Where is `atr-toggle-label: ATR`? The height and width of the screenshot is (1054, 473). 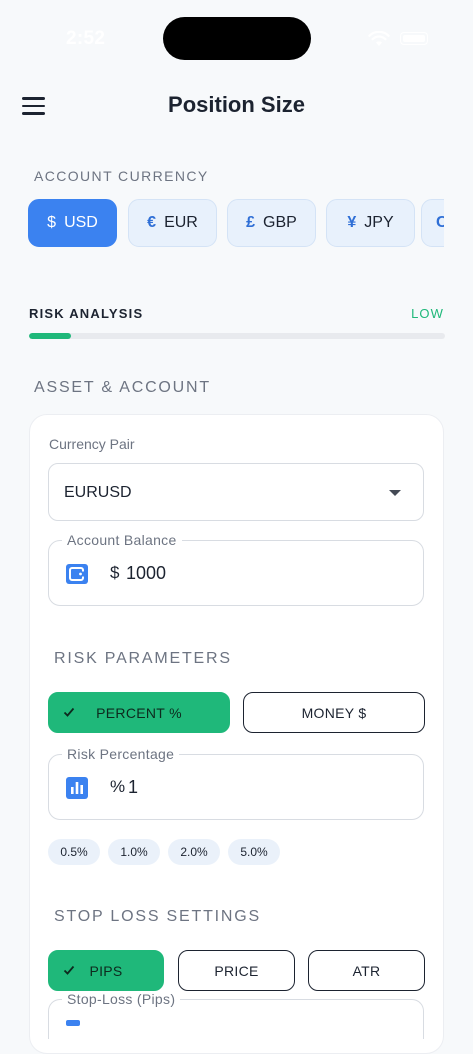 atr-toggle-label: ATR is located at coordinates (366, 970).